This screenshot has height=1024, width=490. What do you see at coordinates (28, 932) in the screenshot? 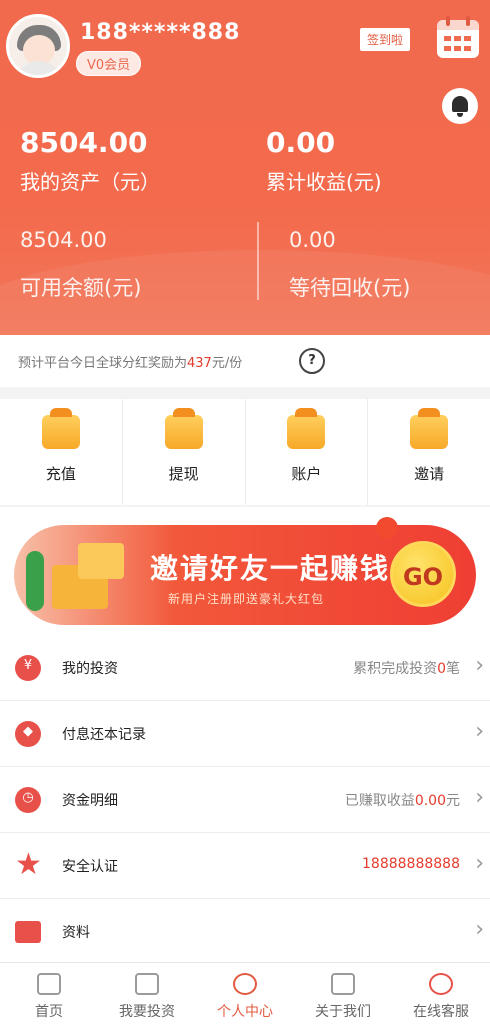
I see `mail-icon` at bounding box center [28, 932].